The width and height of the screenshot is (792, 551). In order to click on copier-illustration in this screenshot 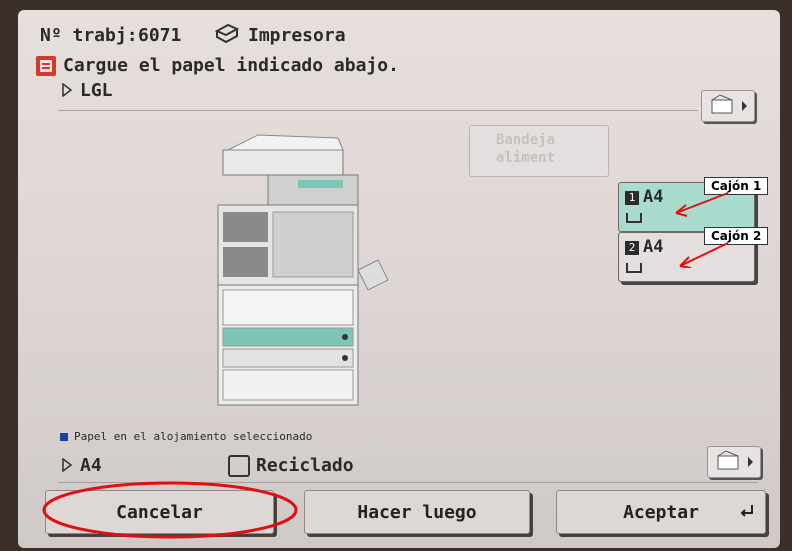, I will do `click(303, 270)`.